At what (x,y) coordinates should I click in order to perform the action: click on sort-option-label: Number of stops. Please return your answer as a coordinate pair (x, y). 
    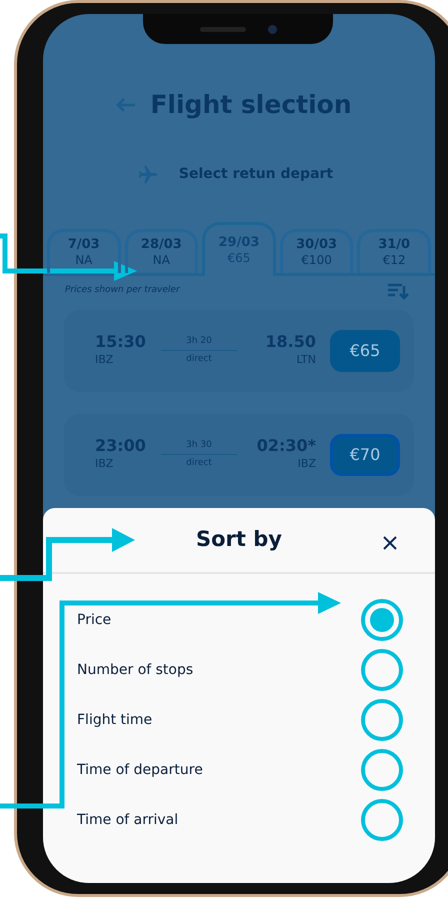
    Looking at the image, I should click on (135, 670).